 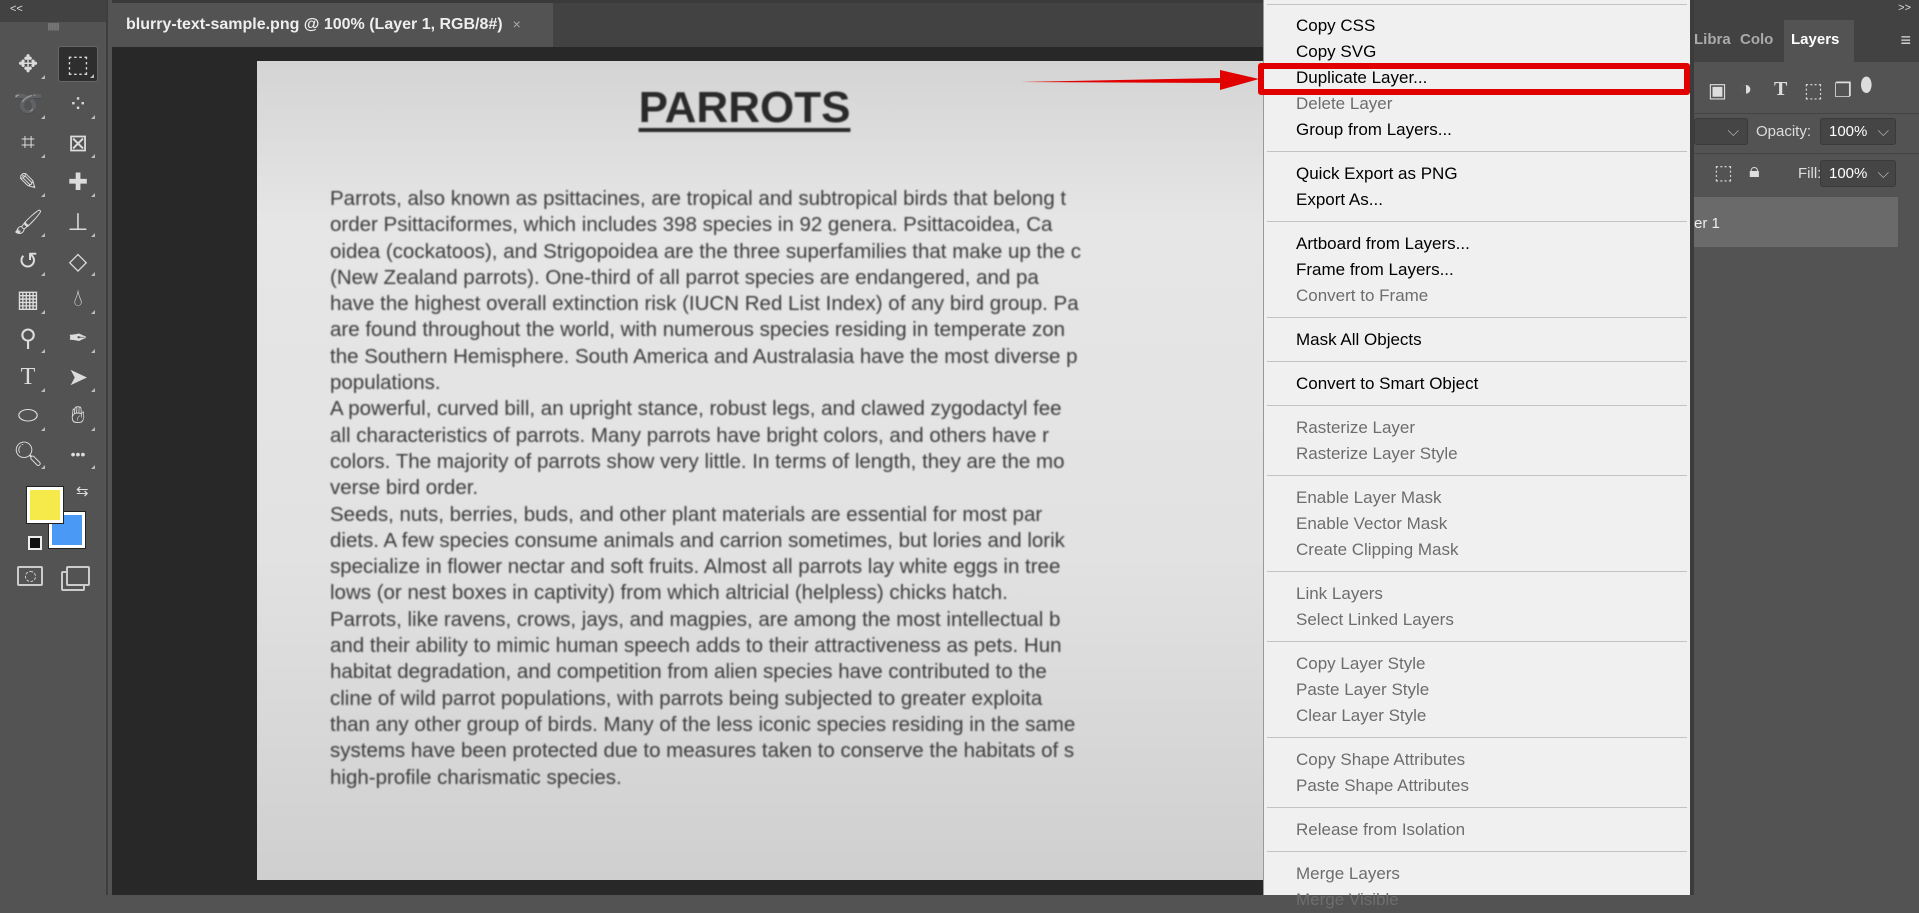 I want to click on menu-item-copy-svg: Copy SVG, so click(x=1477, y=52).